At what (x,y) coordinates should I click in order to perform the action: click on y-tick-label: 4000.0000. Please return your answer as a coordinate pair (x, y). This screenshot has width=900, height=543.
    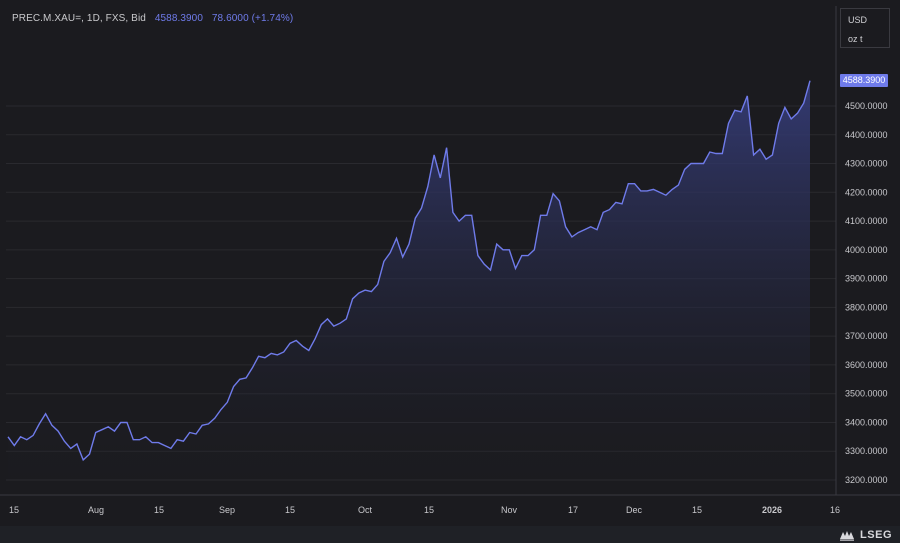
    Looking at the image, I should click on (866, 250).